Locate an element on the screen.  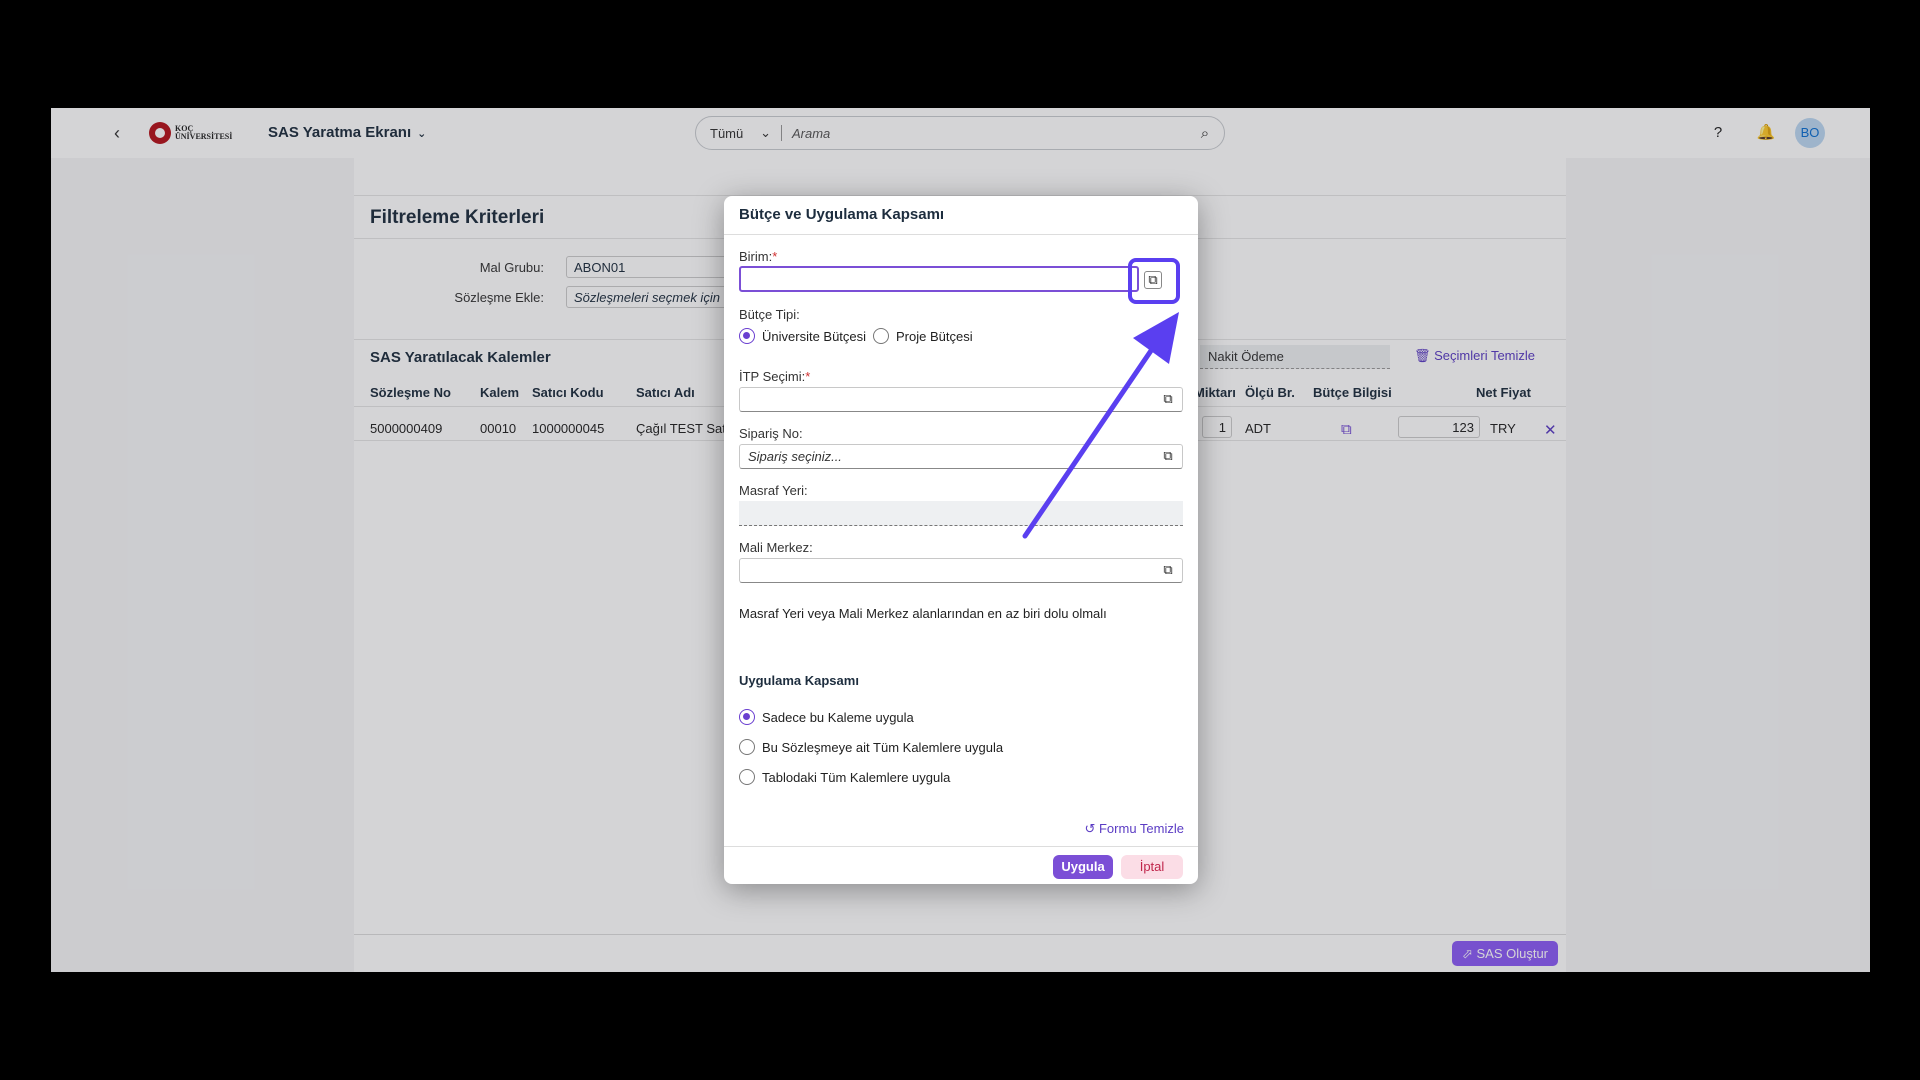
itp-label-text: İTP Seçimi: is located at coordinates (772, 376).